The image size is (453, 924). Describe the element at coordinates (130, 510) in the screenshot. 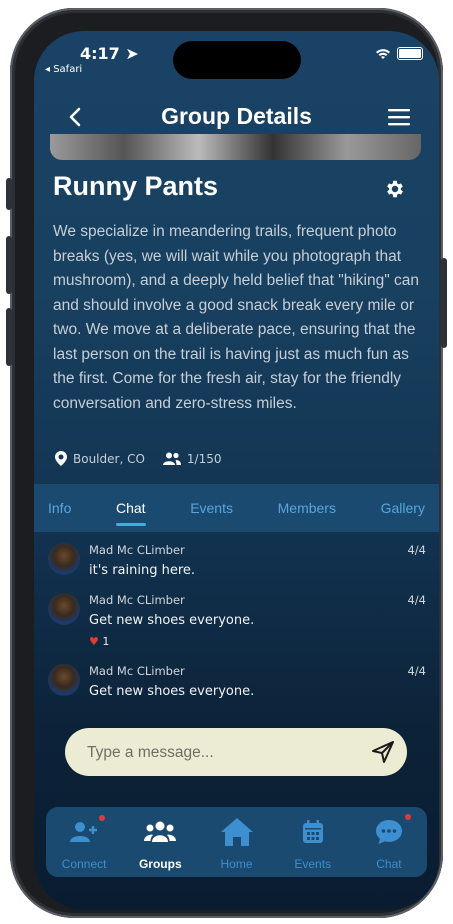

I see `tab-chat: Chat` at that location.